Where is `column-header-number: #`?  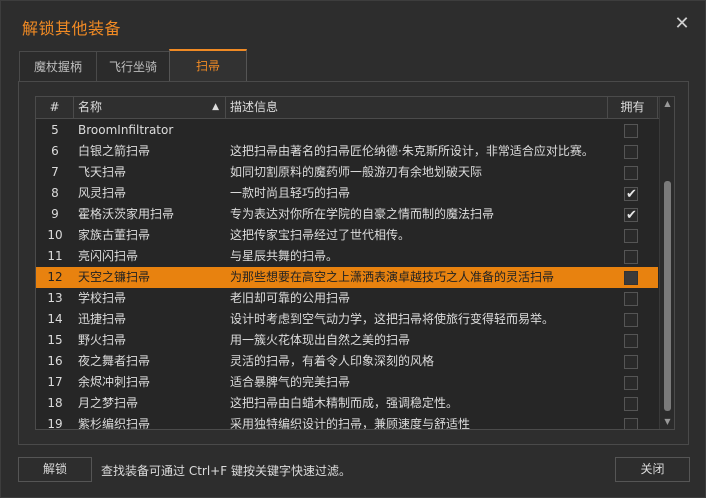
column-header-number: # is located at coordinates (55, 108).